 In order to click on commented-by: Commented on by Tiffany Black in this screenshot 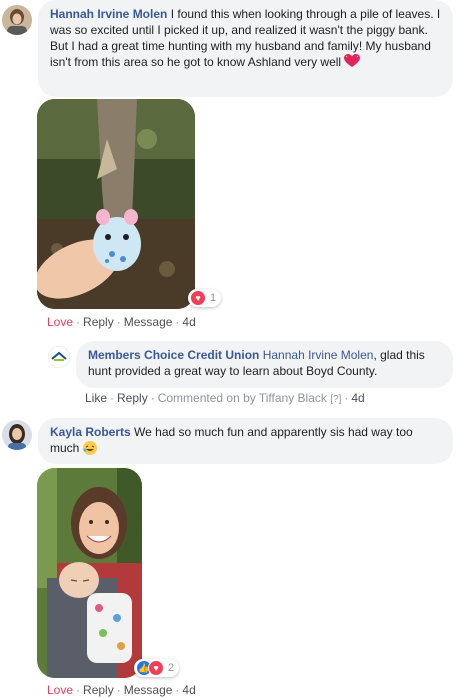, I will do `click(242, 398)`.